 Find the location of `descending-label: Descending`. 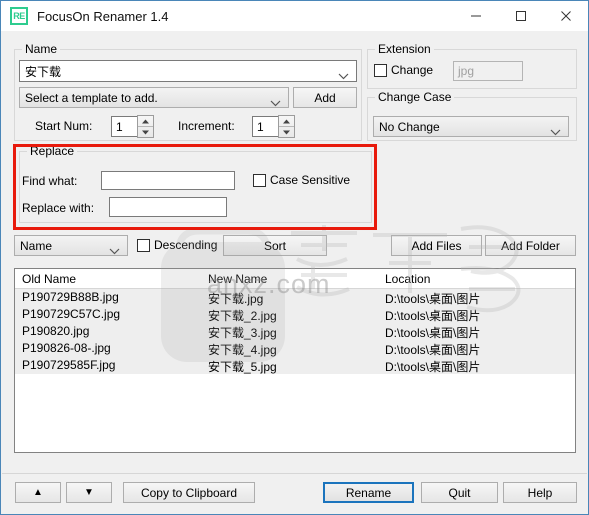

descending-label: Descending is located at coordinates (186, 245).